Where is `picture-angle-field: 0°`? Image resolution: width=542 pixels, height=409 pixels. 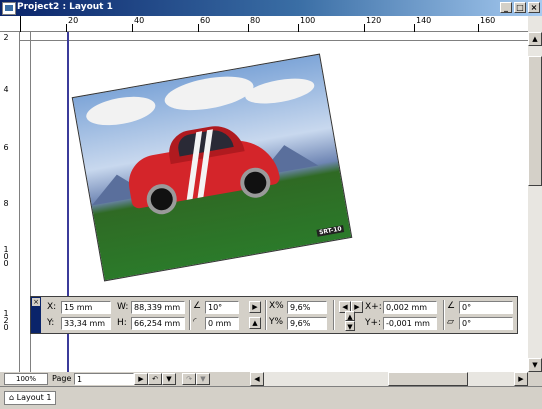
picture-angle-field: 0° is located at coordinates (486, 307).